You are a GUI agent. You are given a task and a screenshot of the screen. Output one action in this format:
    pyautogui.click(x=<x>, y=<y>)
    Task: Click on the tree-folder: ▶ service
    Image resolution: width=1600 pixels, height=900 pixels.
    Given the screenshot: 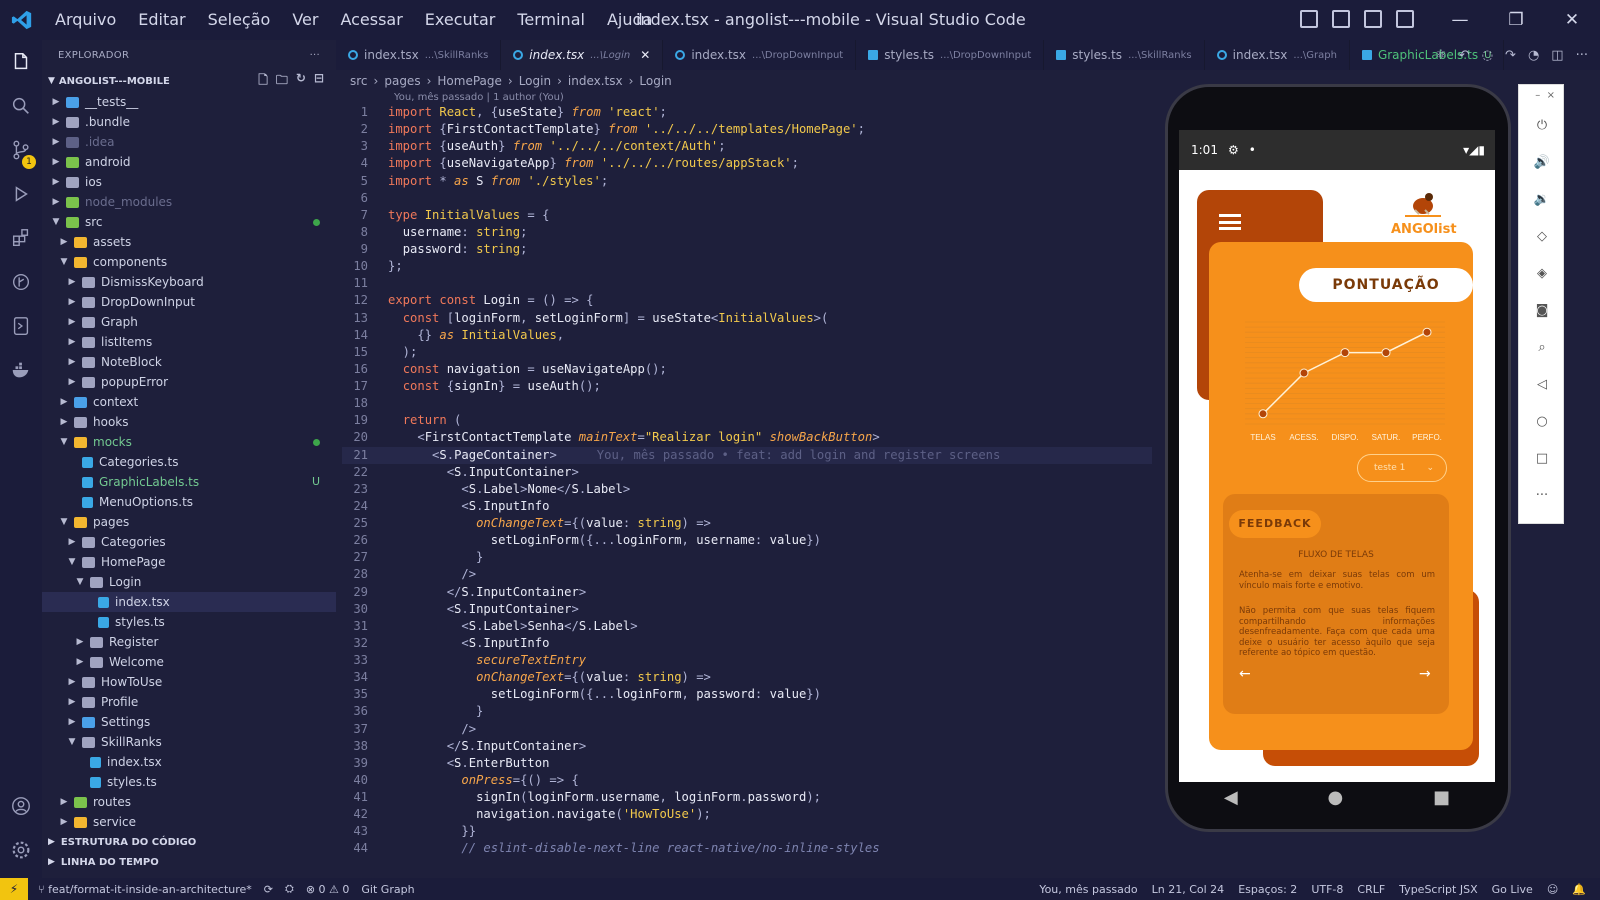 What is the action you would take?
    pyautogui.click(x=189, y=822)
    